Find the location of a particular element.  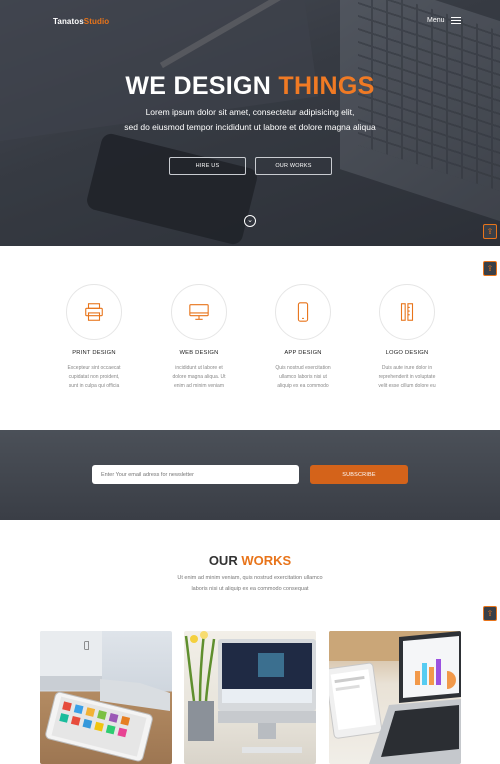

hero-title: WE DESIGN THINGS is located at coordinates (250, 86).